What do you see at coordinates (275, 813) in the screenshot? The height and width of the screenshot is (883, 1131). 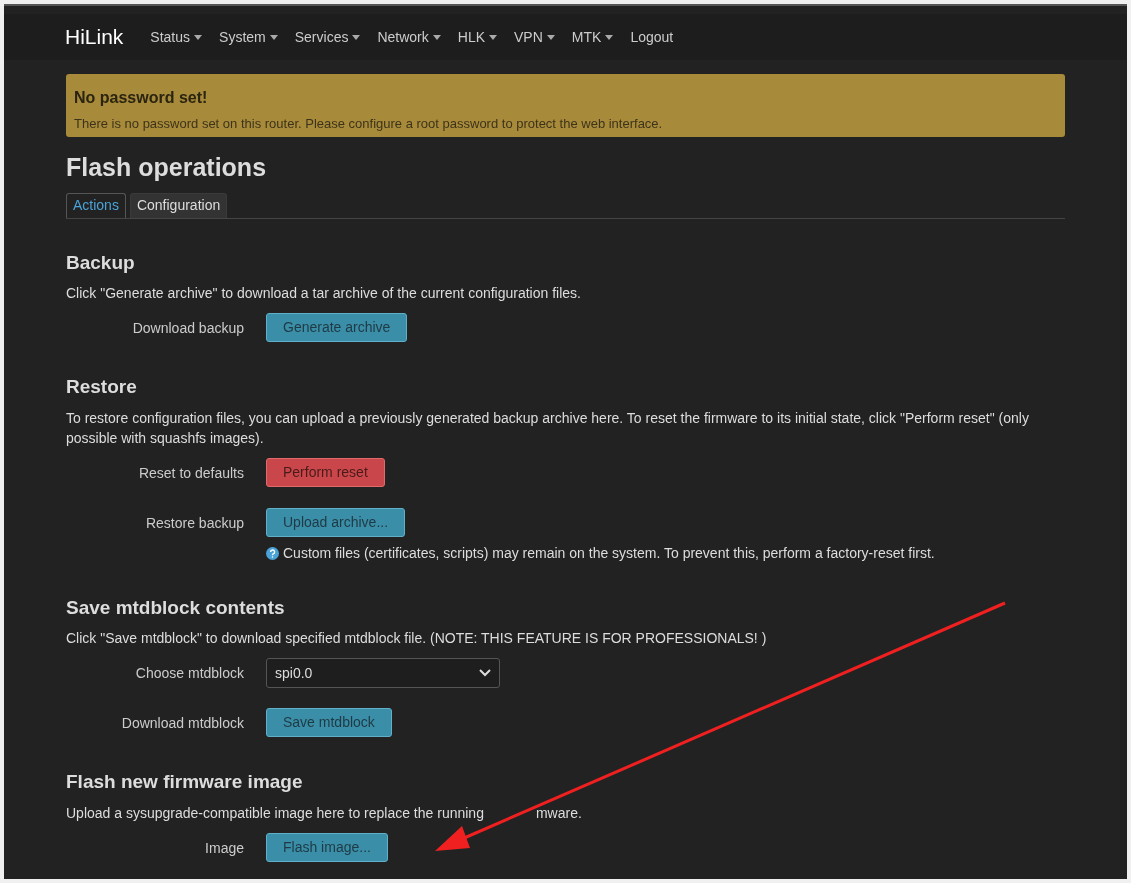 I see `section-description: Upload a sysupgrade-compatible image here to replace the running` at bounding box center [275, 813].